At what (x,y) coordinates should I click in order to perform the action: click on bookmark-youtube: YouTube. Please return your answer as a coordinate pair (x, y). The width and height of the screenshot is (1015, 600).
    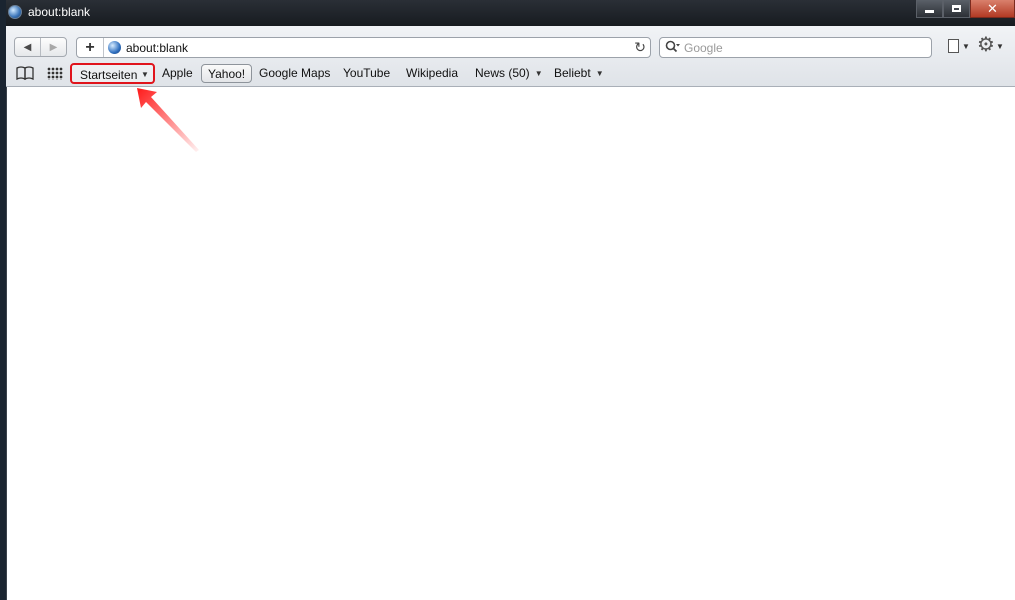
    Looking at the image, I should click on (366, 73).